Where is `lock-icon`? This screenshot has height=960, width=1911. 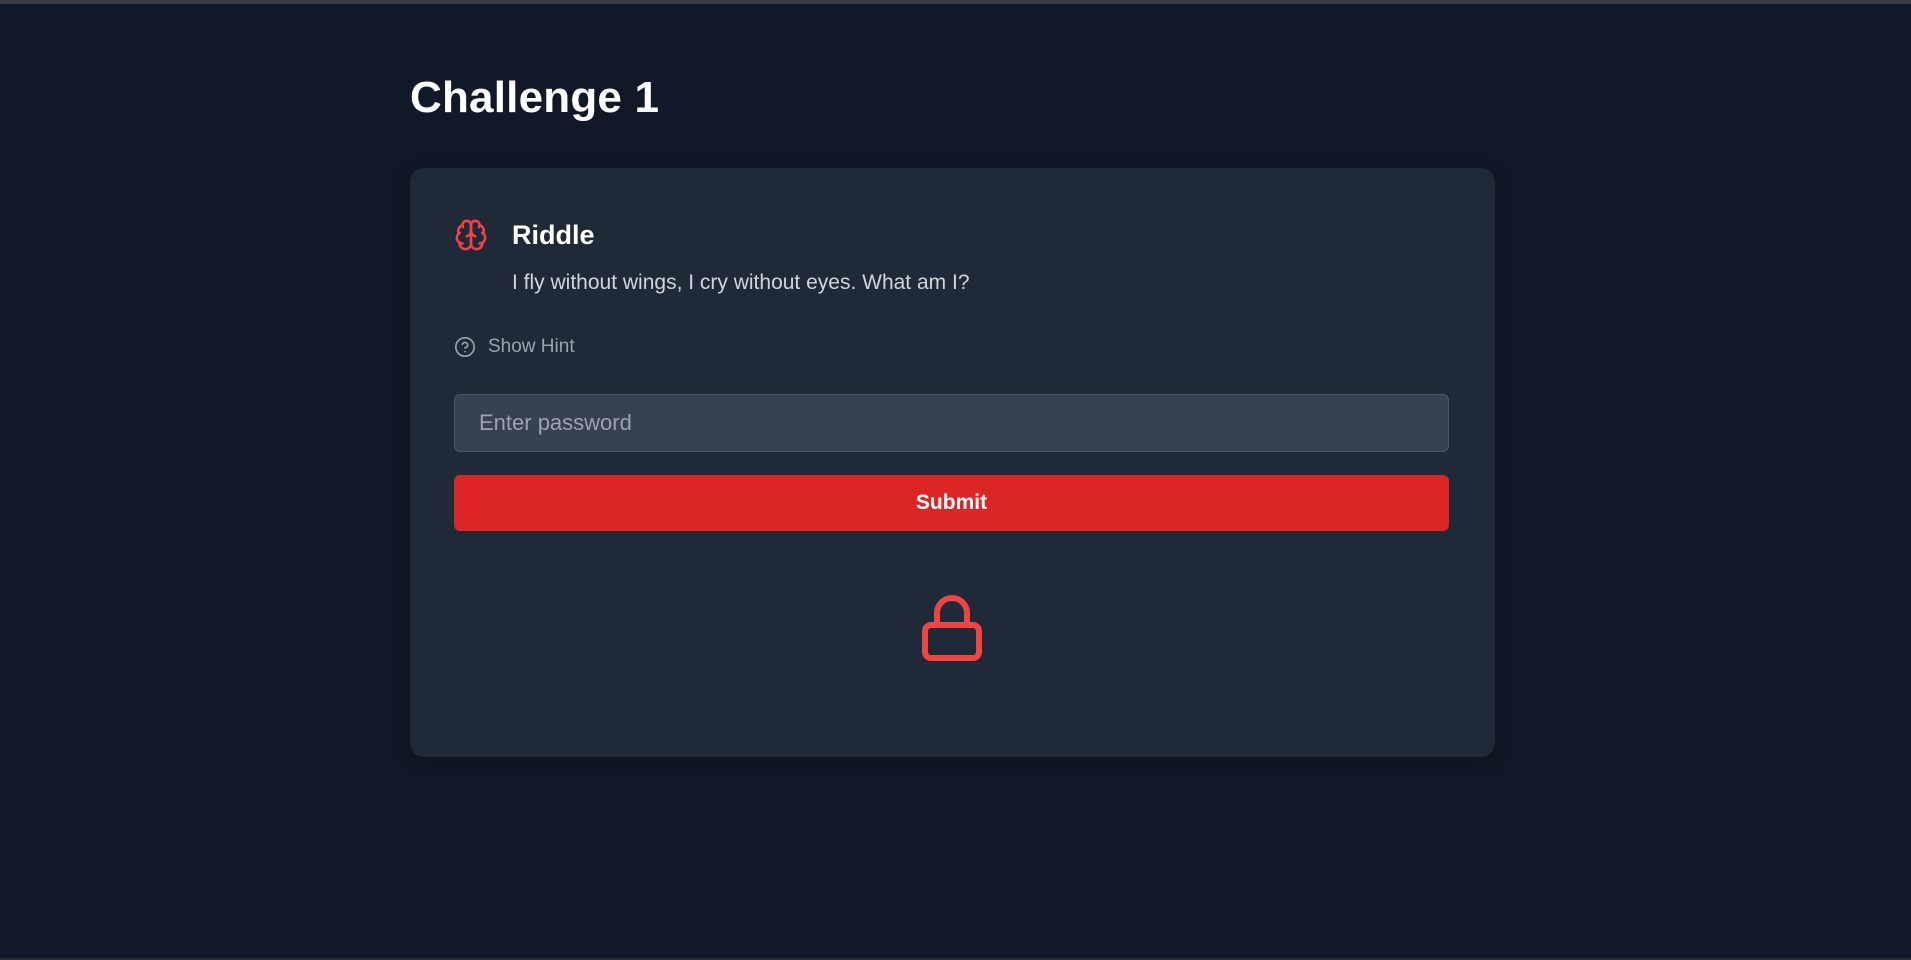
lock-icon is located at coordinates (952, 628).